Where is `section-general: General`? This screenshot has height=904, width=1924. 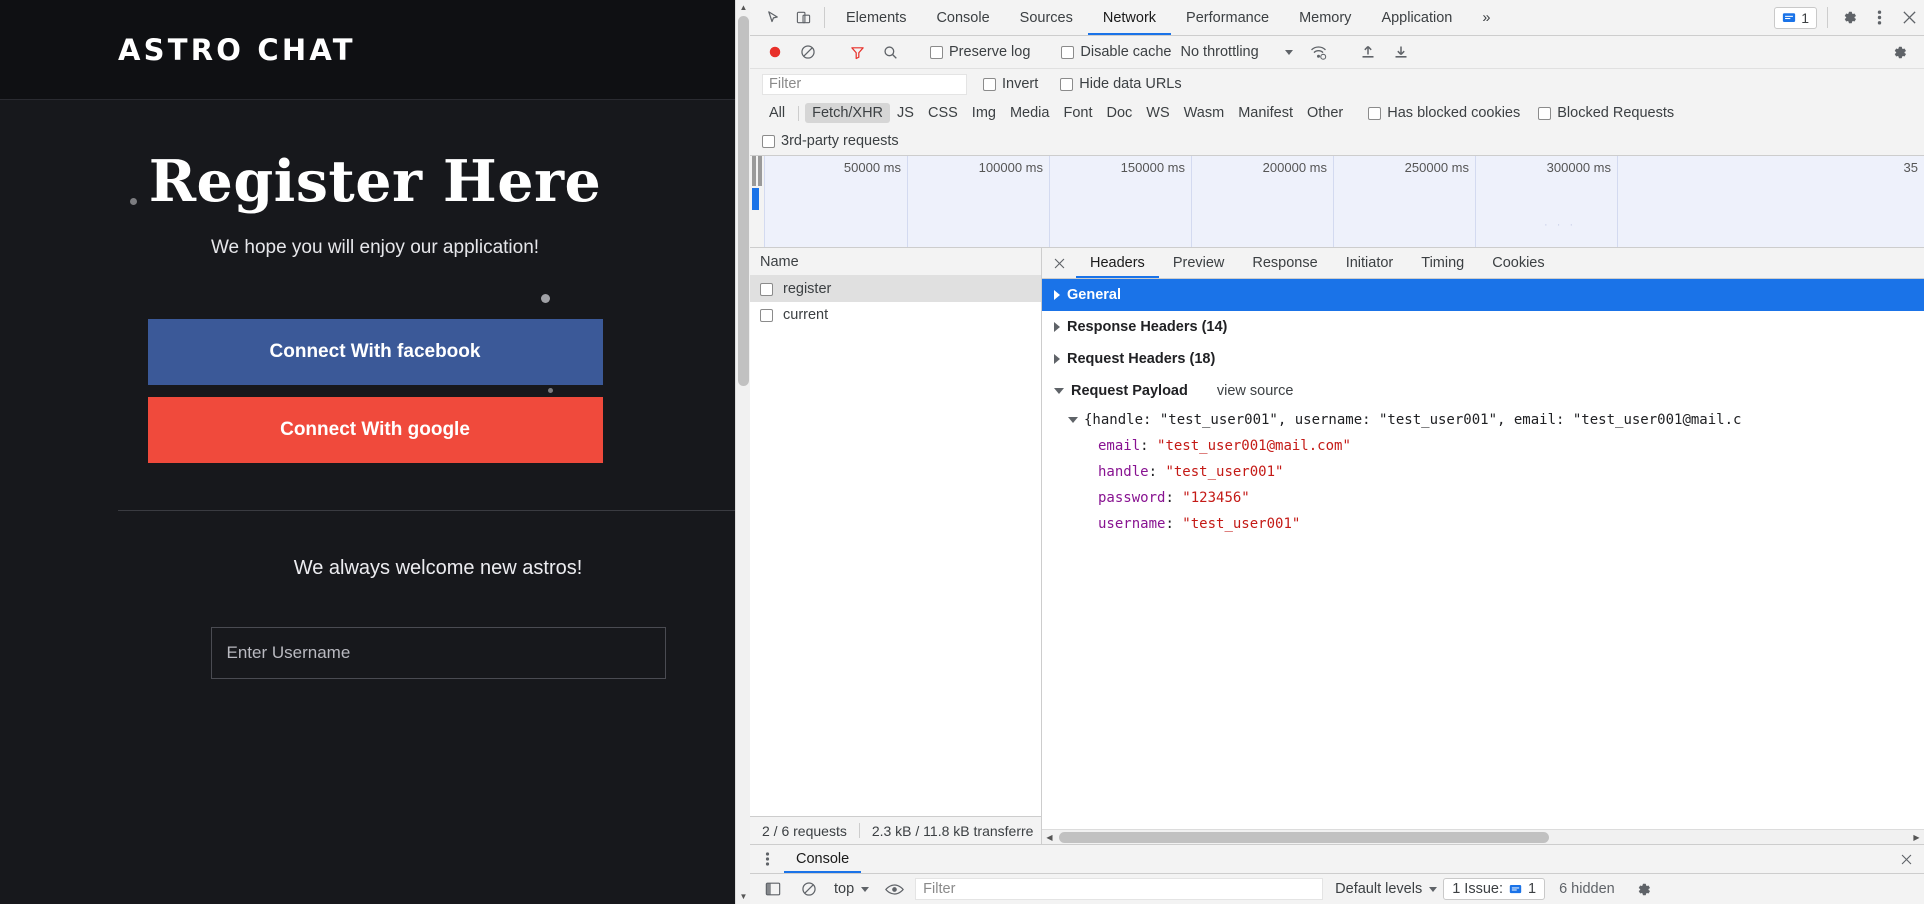
section-general: General is located at coordinates (1483, 295).